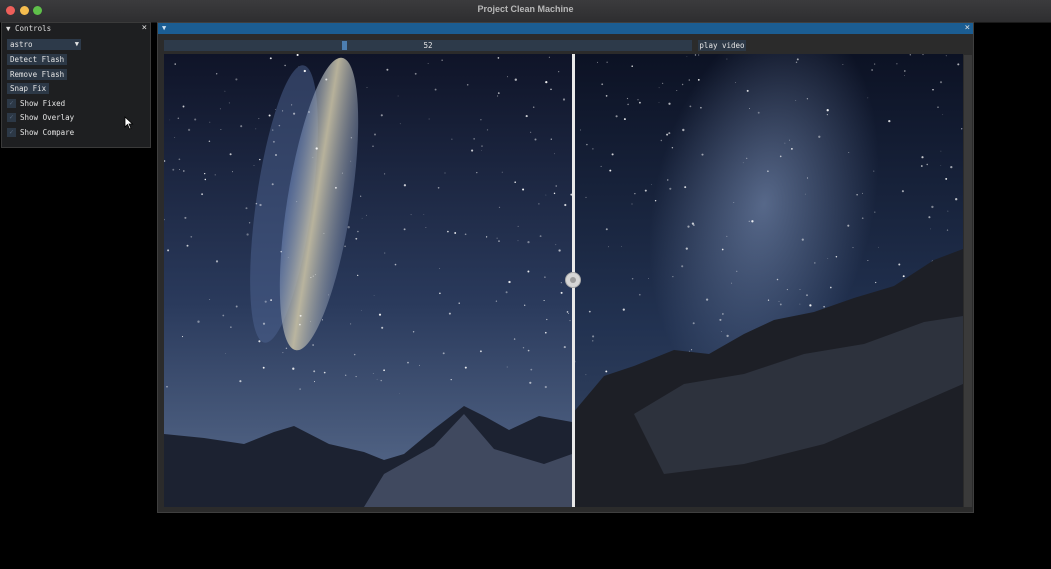 Image resolution: width=1051 pixels, height=569 pixels. Describe the element at coordinates (77, 44) in the screenshot. I see `dropdown-arrow-icon: ▼` at that location.